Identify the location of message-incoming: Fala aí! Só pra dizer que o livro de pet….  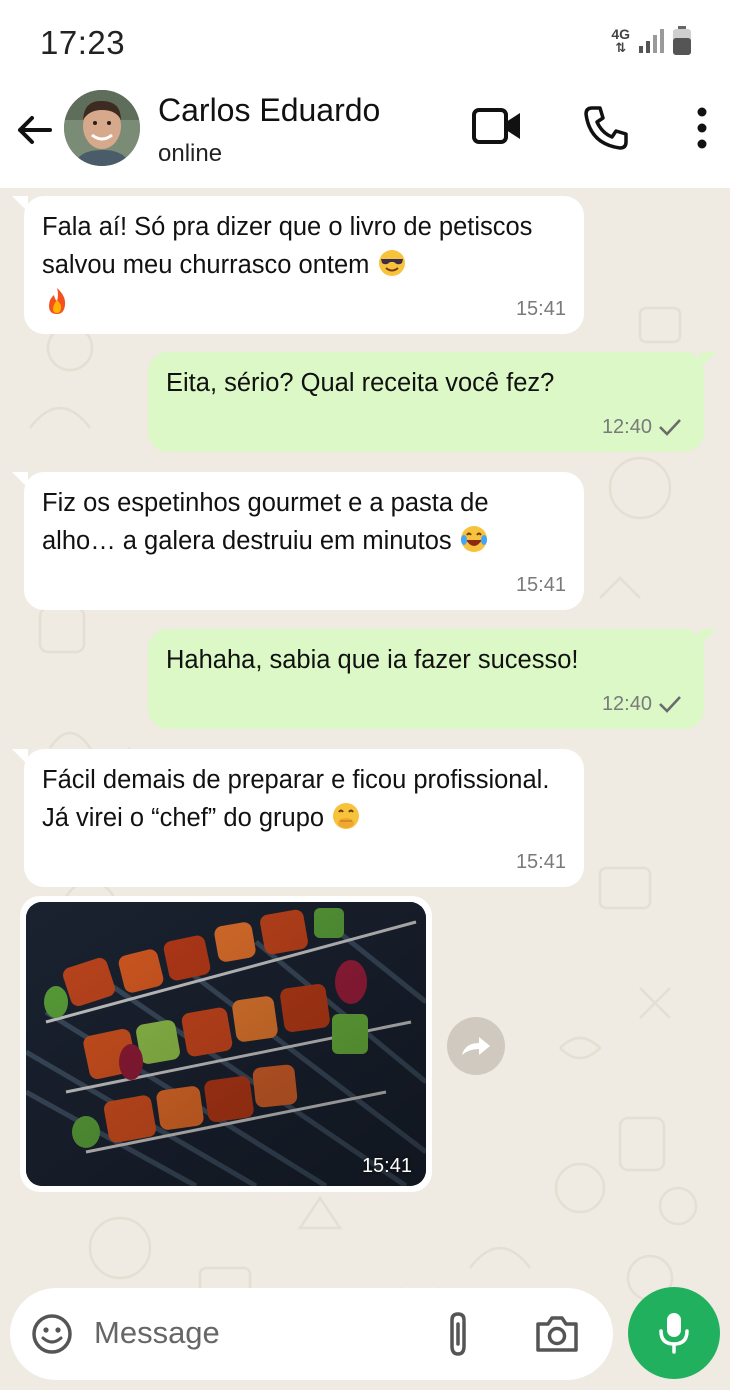
(298, 265).